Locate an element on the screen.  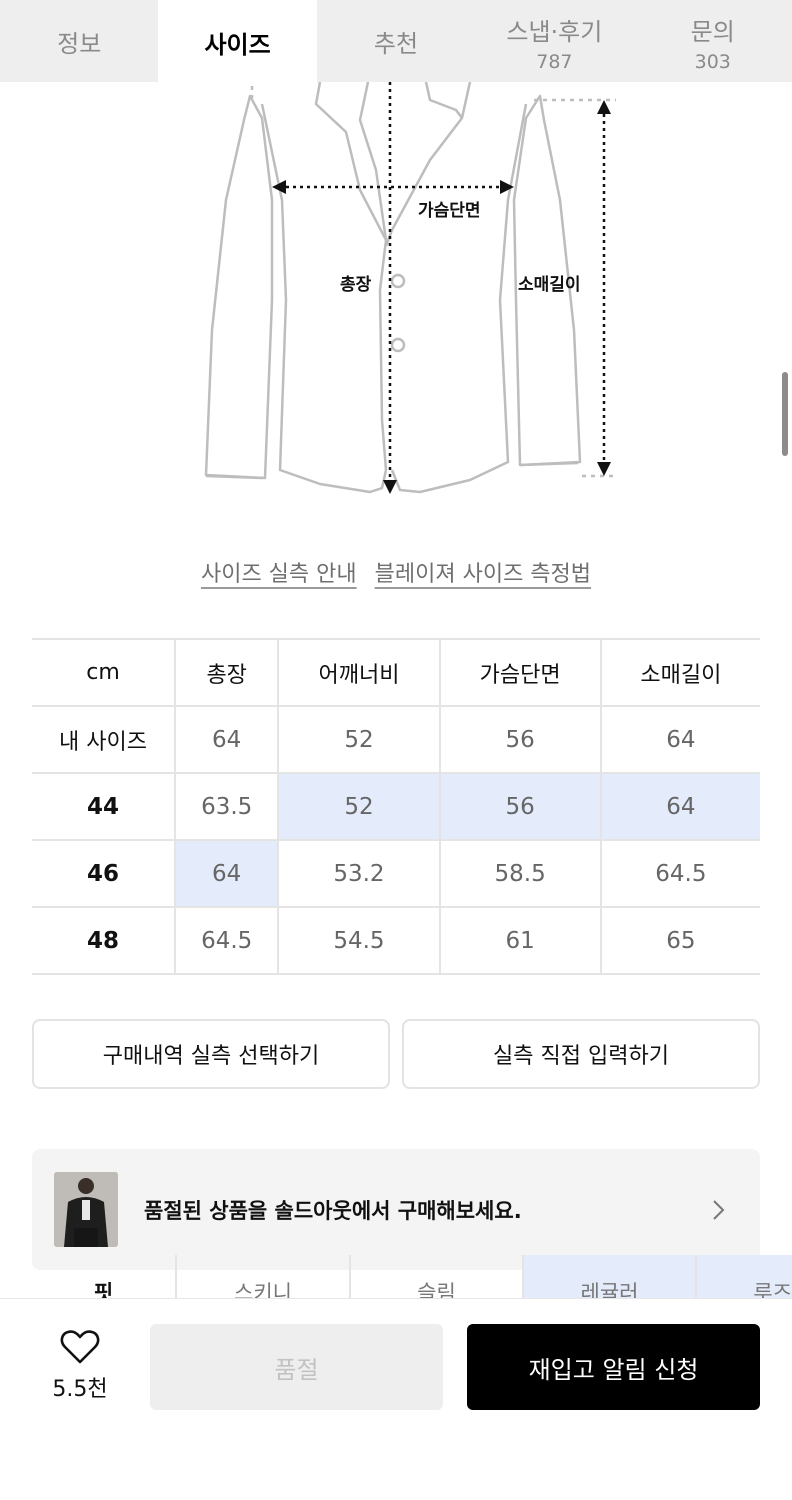
table-cell-highlighted: 56 is located at coordinates (520, 806).